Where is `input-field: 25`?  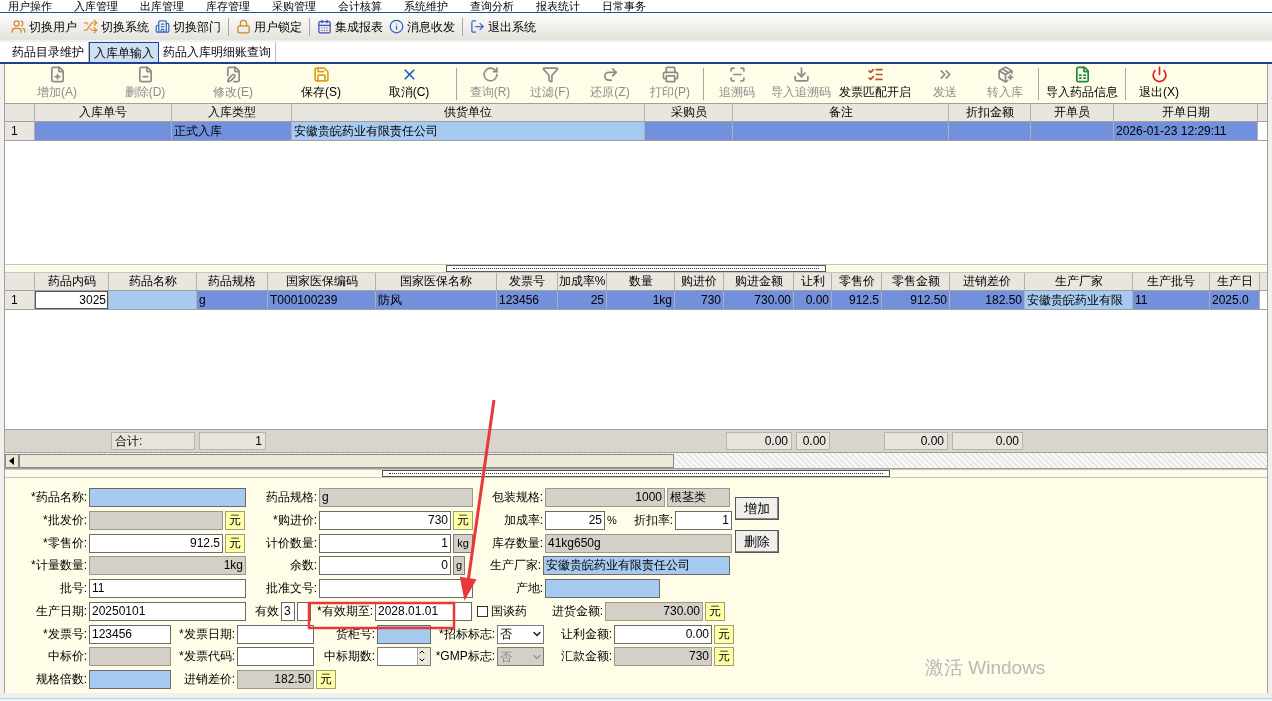 input-field: 25 is located at coordinates (575, 520).